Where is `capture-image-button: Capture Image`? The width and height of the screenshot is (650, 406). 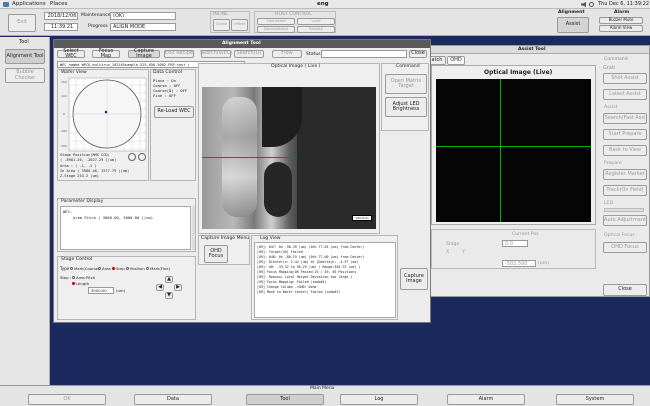 capture-image-button: Capture Image is located at coordinates (144, 53).